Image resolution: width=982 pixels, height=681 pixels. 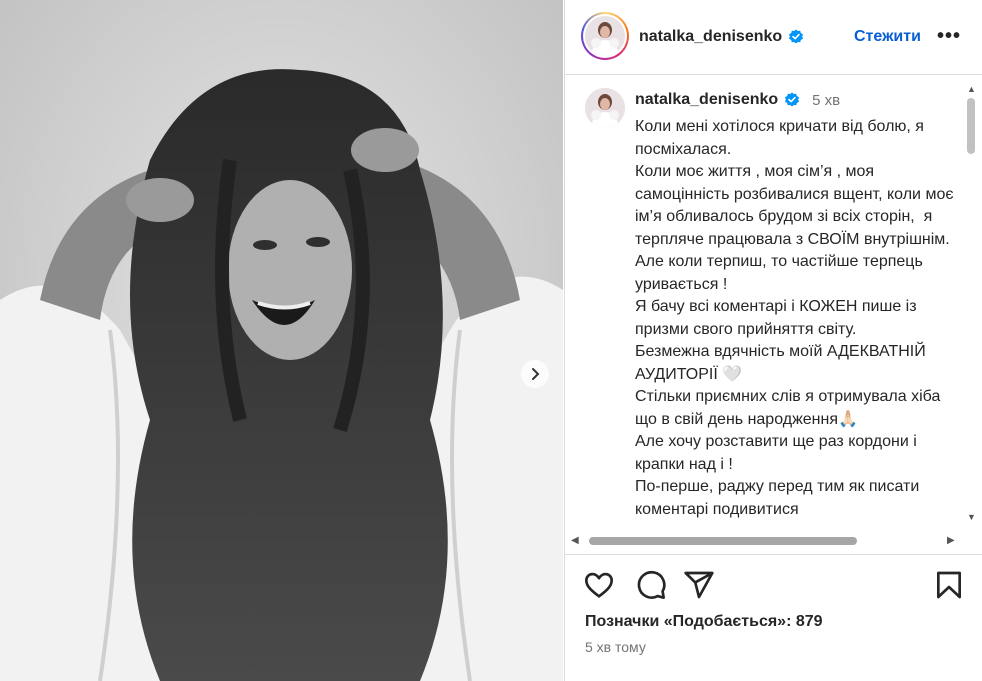 I want to click on scroll-down-icon: ▼, so click(x=971, y=517).